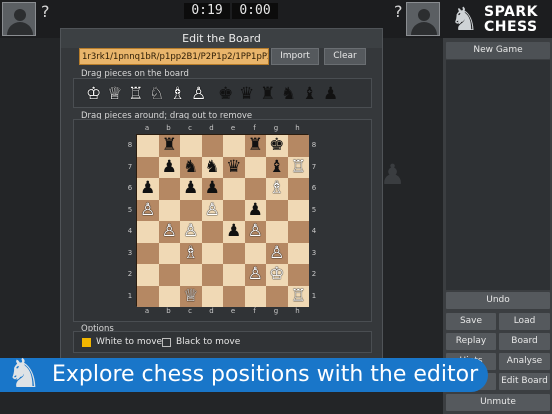 Image resolution: width=552 pixels, height=414 pixels. Describe the element at coordinates (169, 296) in the screenshot. I see `square-b1` at that location.